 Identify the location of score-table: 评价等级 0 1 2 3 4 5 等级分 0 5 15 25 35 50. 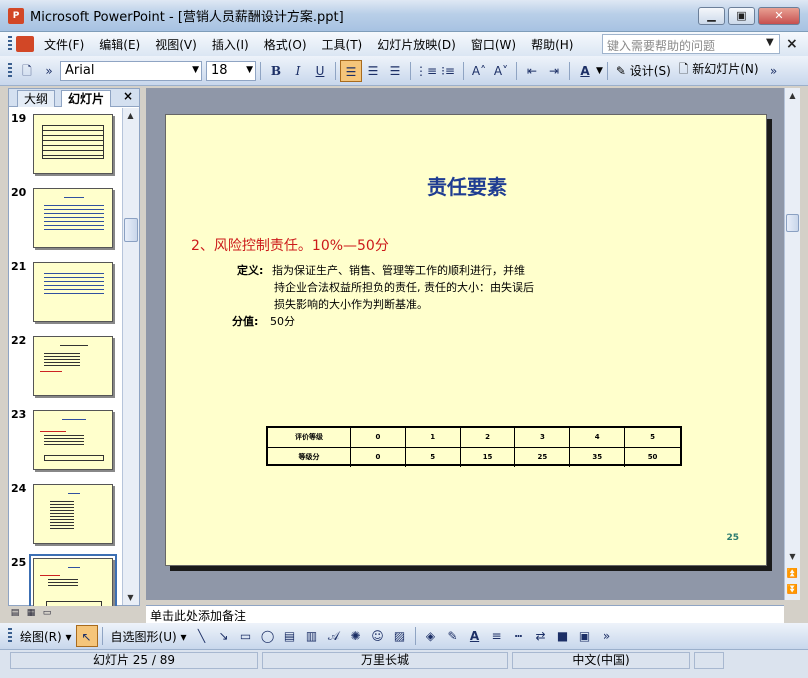
(474, 446).